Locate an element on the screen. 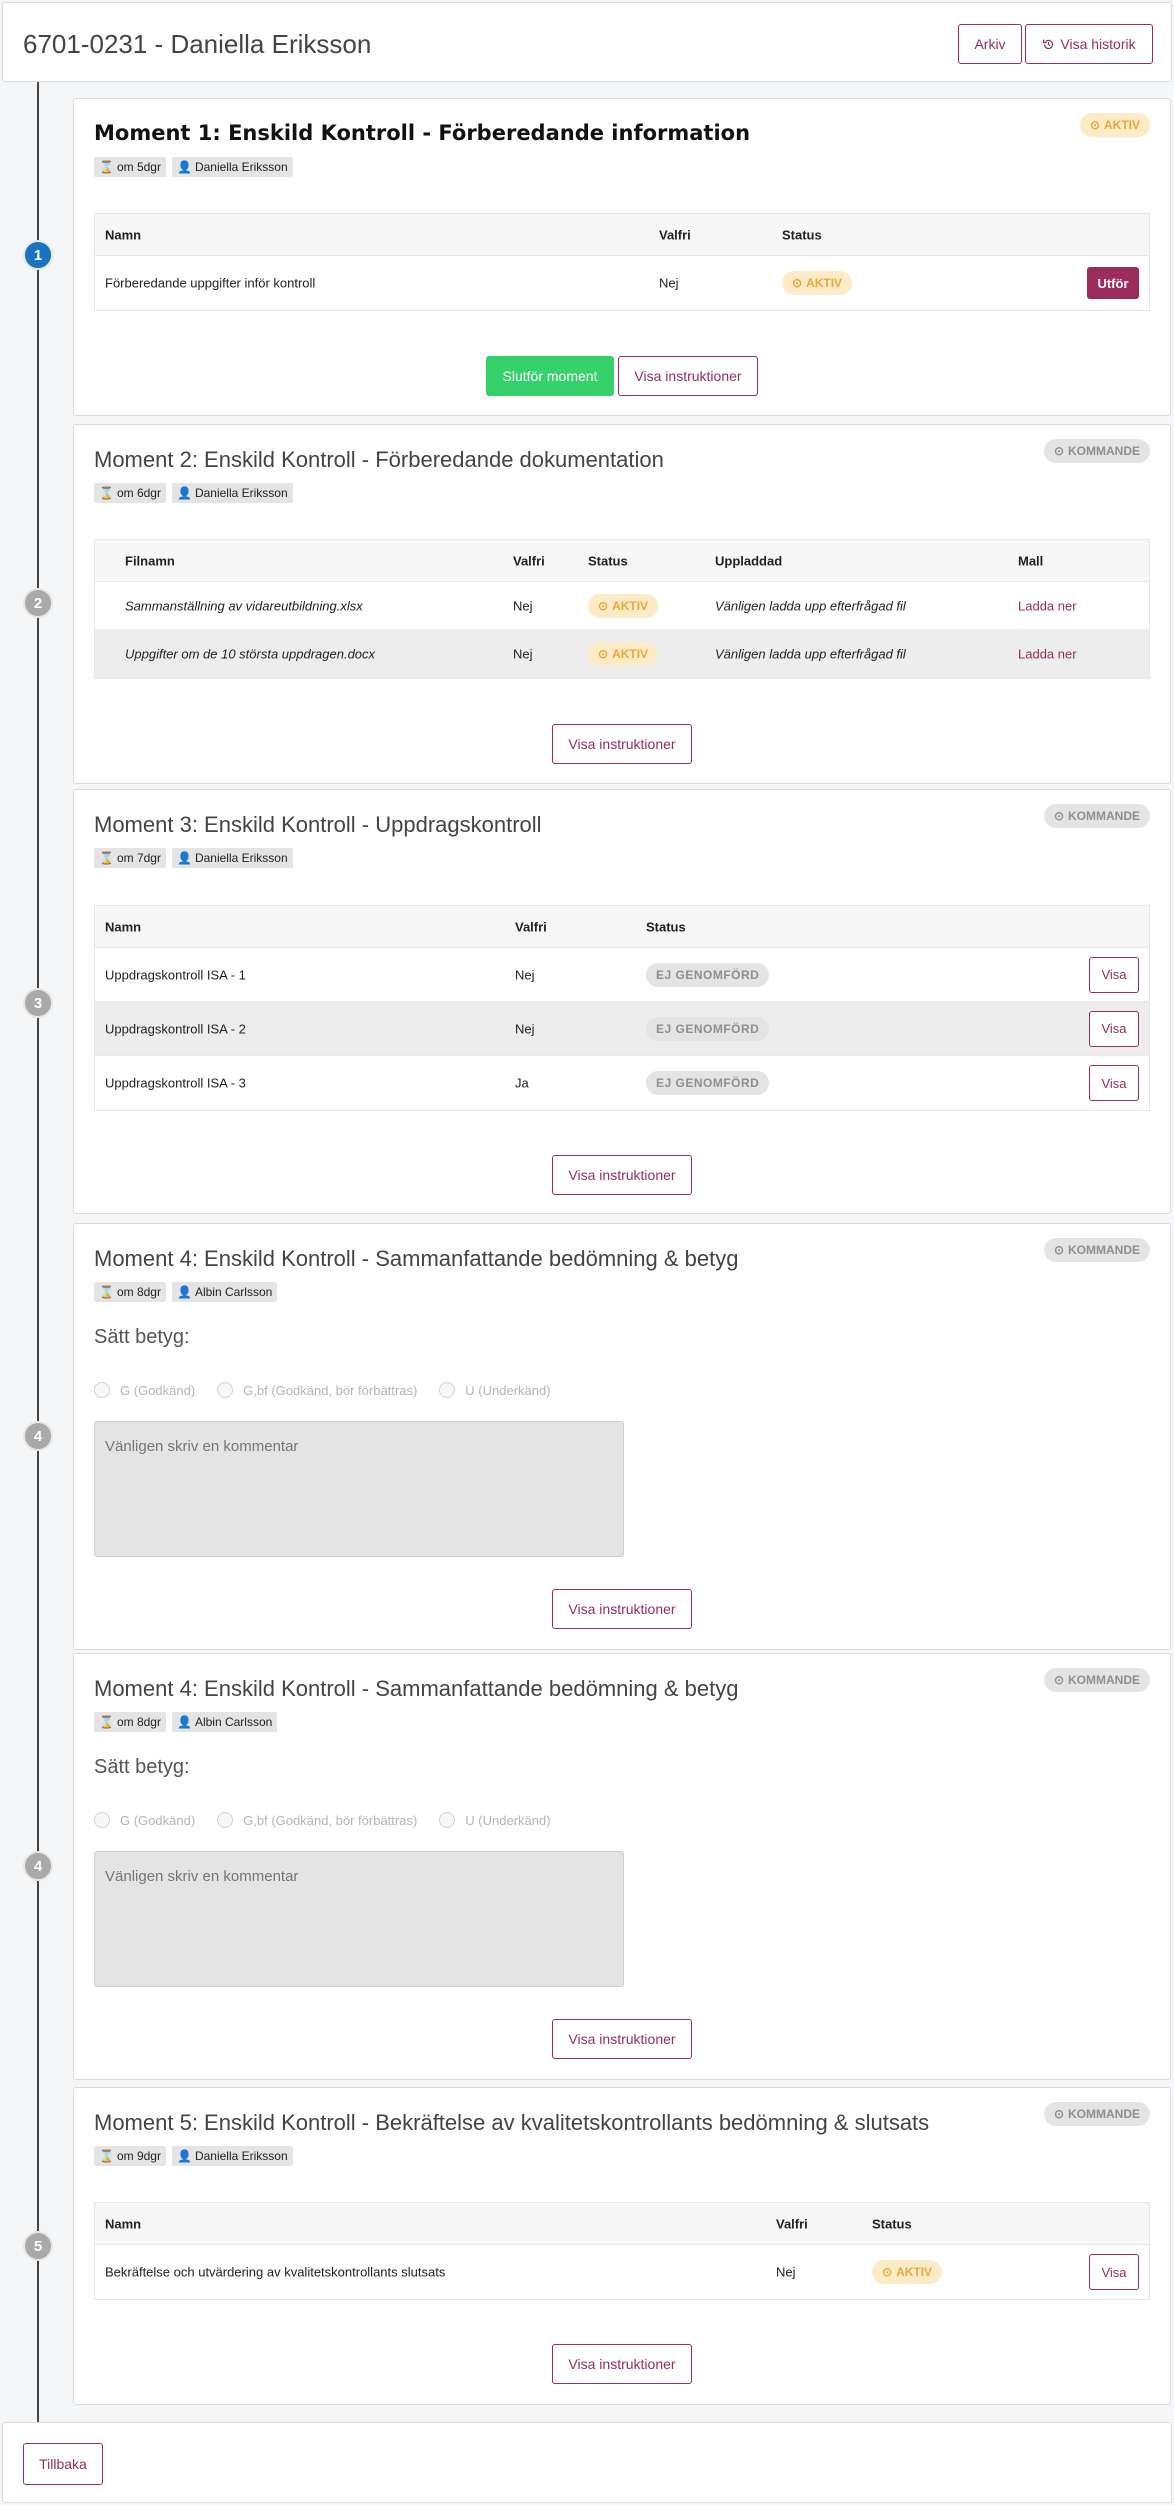 This screenshot has width=1174, height=2505. due-chip: ⌛ om 9dgr is located at coordinates (130, 2156).